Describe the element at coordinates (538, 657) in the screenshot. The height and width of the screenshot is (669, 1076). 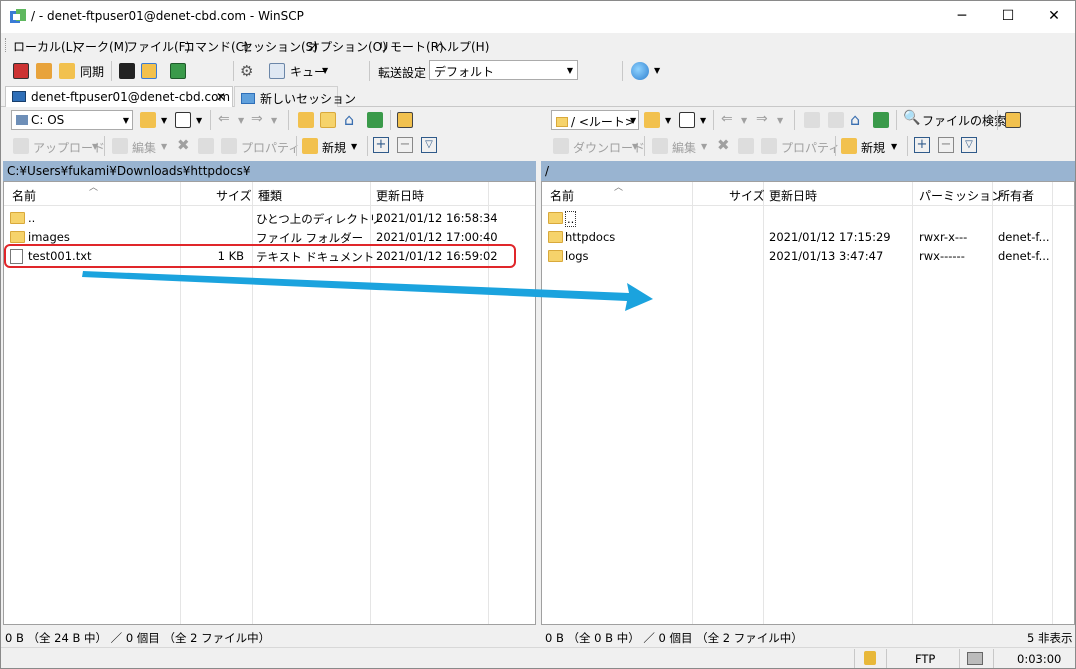
I see `bottom-status-bar: FTP 0:03:00` at that location.